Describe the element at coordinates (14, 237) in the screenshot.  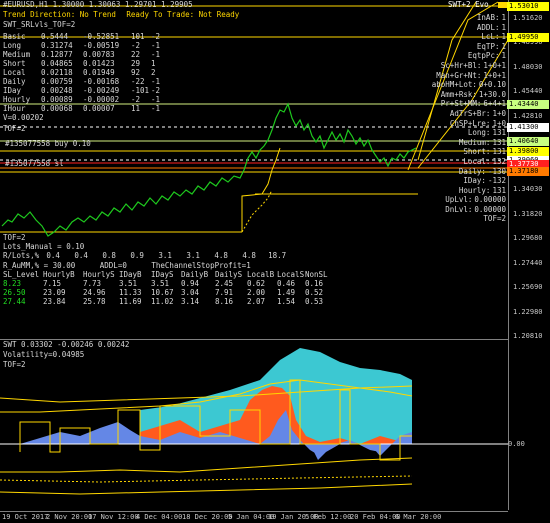
I see `lots-tof: TOF=2` at that location.